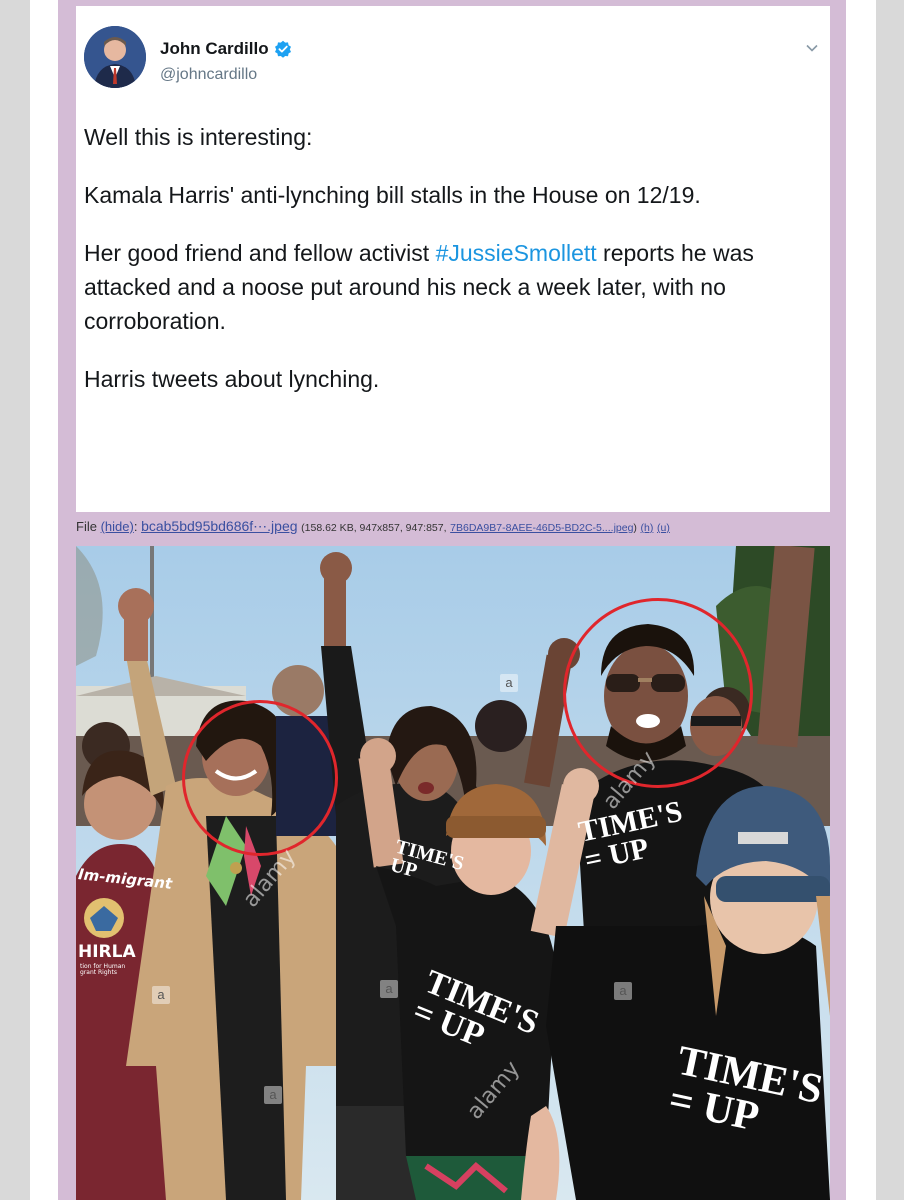 Image resolution: width=904 pixels, height=1200 pixels. I want to click on highlight-circle-harris, so click(260, 778).